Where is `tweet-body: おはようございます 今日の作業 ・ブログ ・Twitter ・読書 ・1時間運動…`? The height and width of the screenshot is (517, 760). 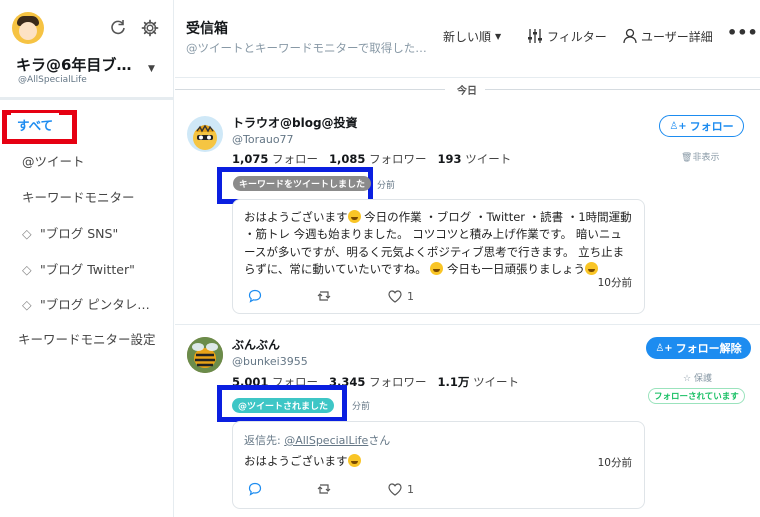
tweet-body: おはようございます 今日の作業 ・ブログ ・Twitter ・読書 ・1時間運動… is located at coordinates (438, 256).